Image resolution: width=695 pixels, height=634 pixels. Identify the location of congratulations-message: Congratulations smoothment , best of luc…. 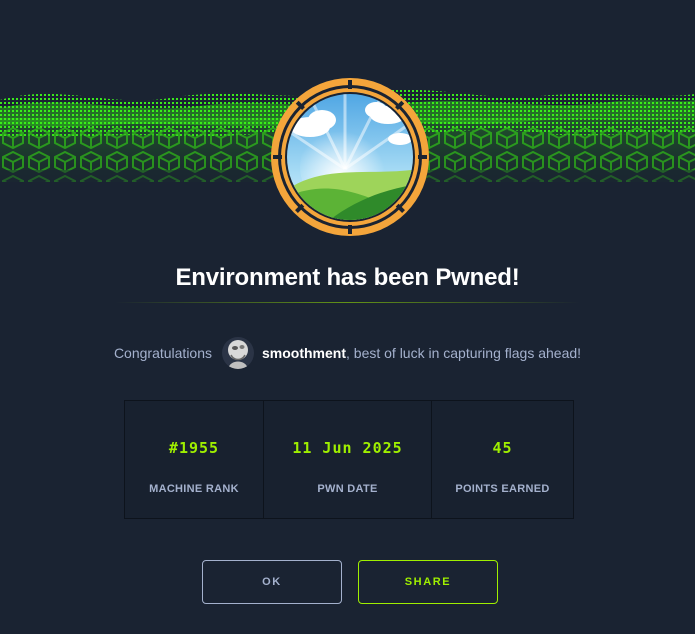
(347, 353).